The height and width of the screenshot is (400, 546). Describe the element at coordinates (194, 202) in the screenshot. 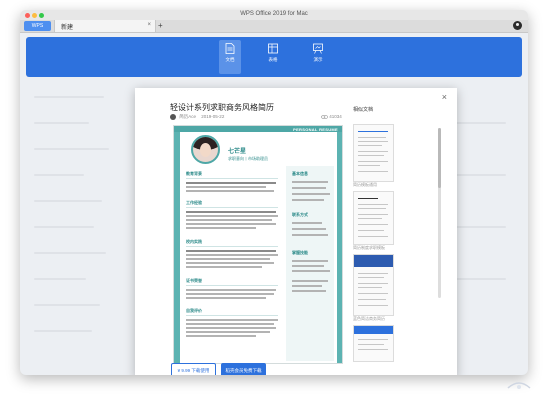

I see `resume-section-heading: 工作经验` at that location.